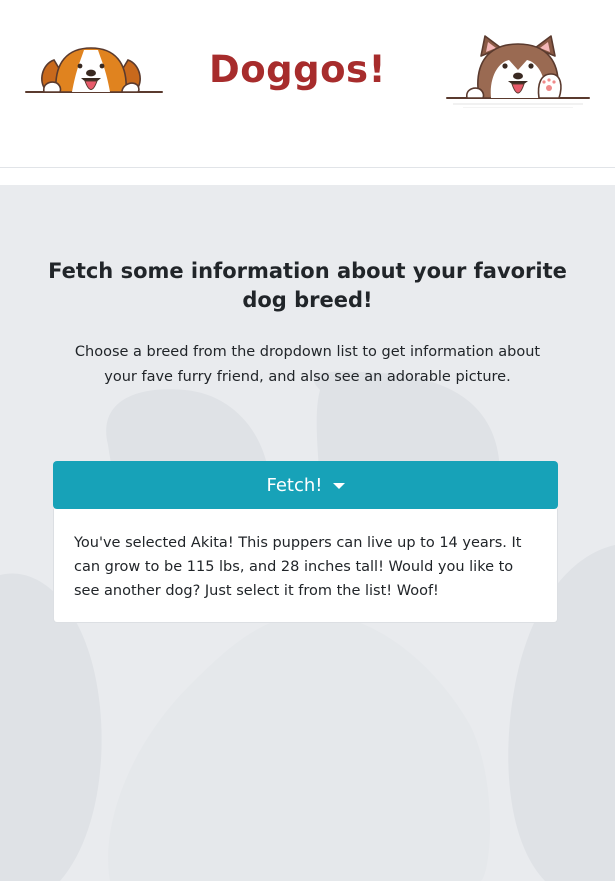 This screenshot has height=881, width=615. Describe the element at coordinates (94, 70) in the screenshot. I see `beagle-peeking-icon` at that location.